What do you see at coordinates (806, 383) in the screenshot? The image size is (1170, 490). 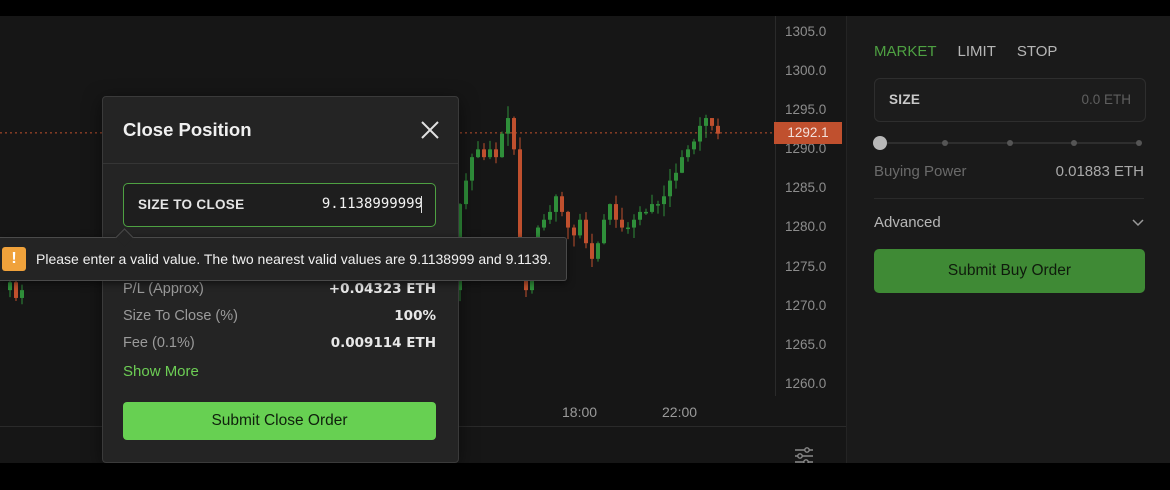 I see `price-tick: 1260.0` at bounding box center [806, 383].